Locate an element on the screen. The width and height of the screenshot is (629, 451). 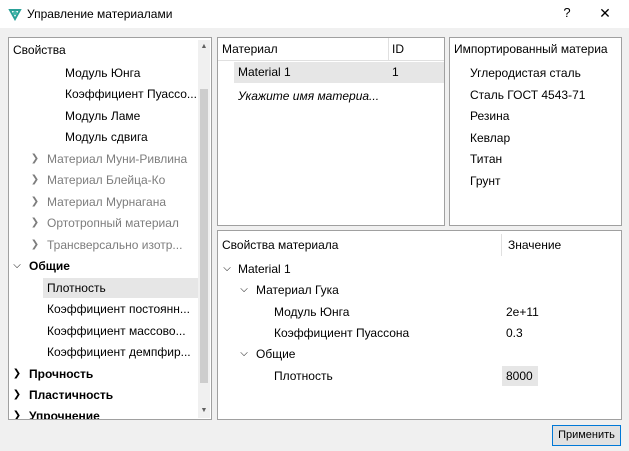
imported-material-rubber: Резина is located at coordinates (489, 116).